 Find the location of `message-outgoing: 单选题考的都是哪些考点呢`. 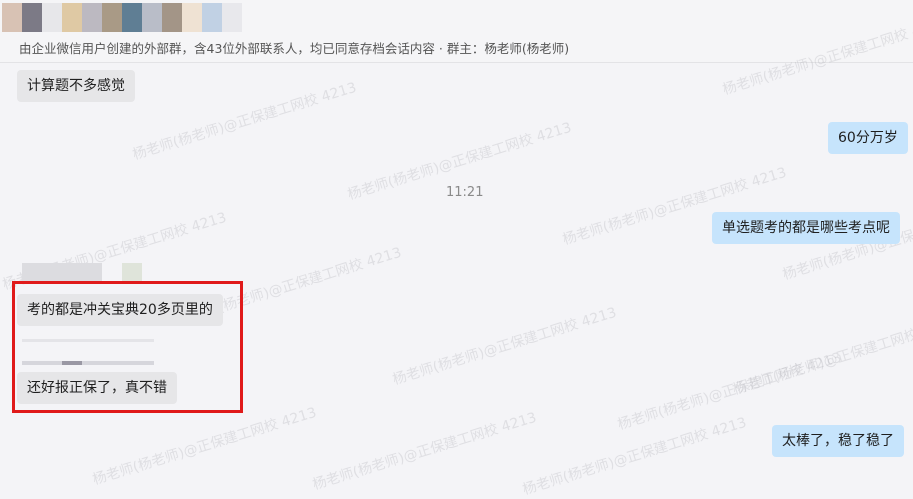

message-outgoing: 单选题考的都是哪些考点呢 is located at coordinates (806, 228).